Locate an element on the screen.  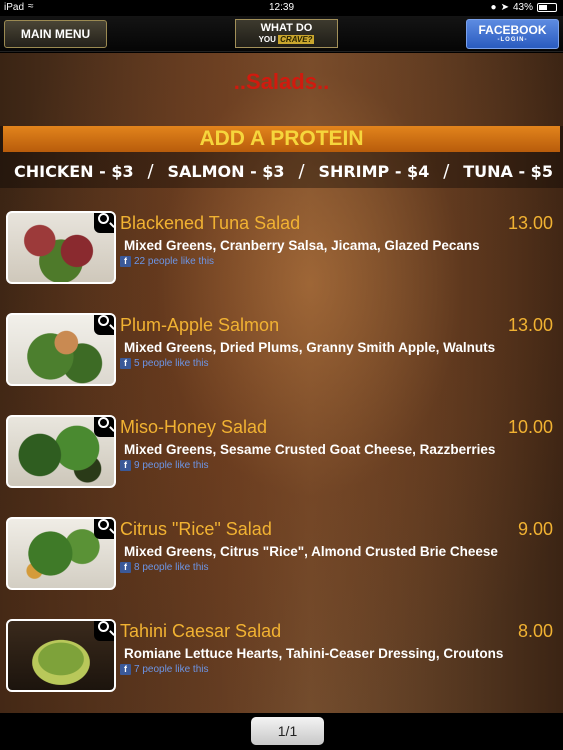
like-count: f 5 people like this is located at coordinates (164, 363).